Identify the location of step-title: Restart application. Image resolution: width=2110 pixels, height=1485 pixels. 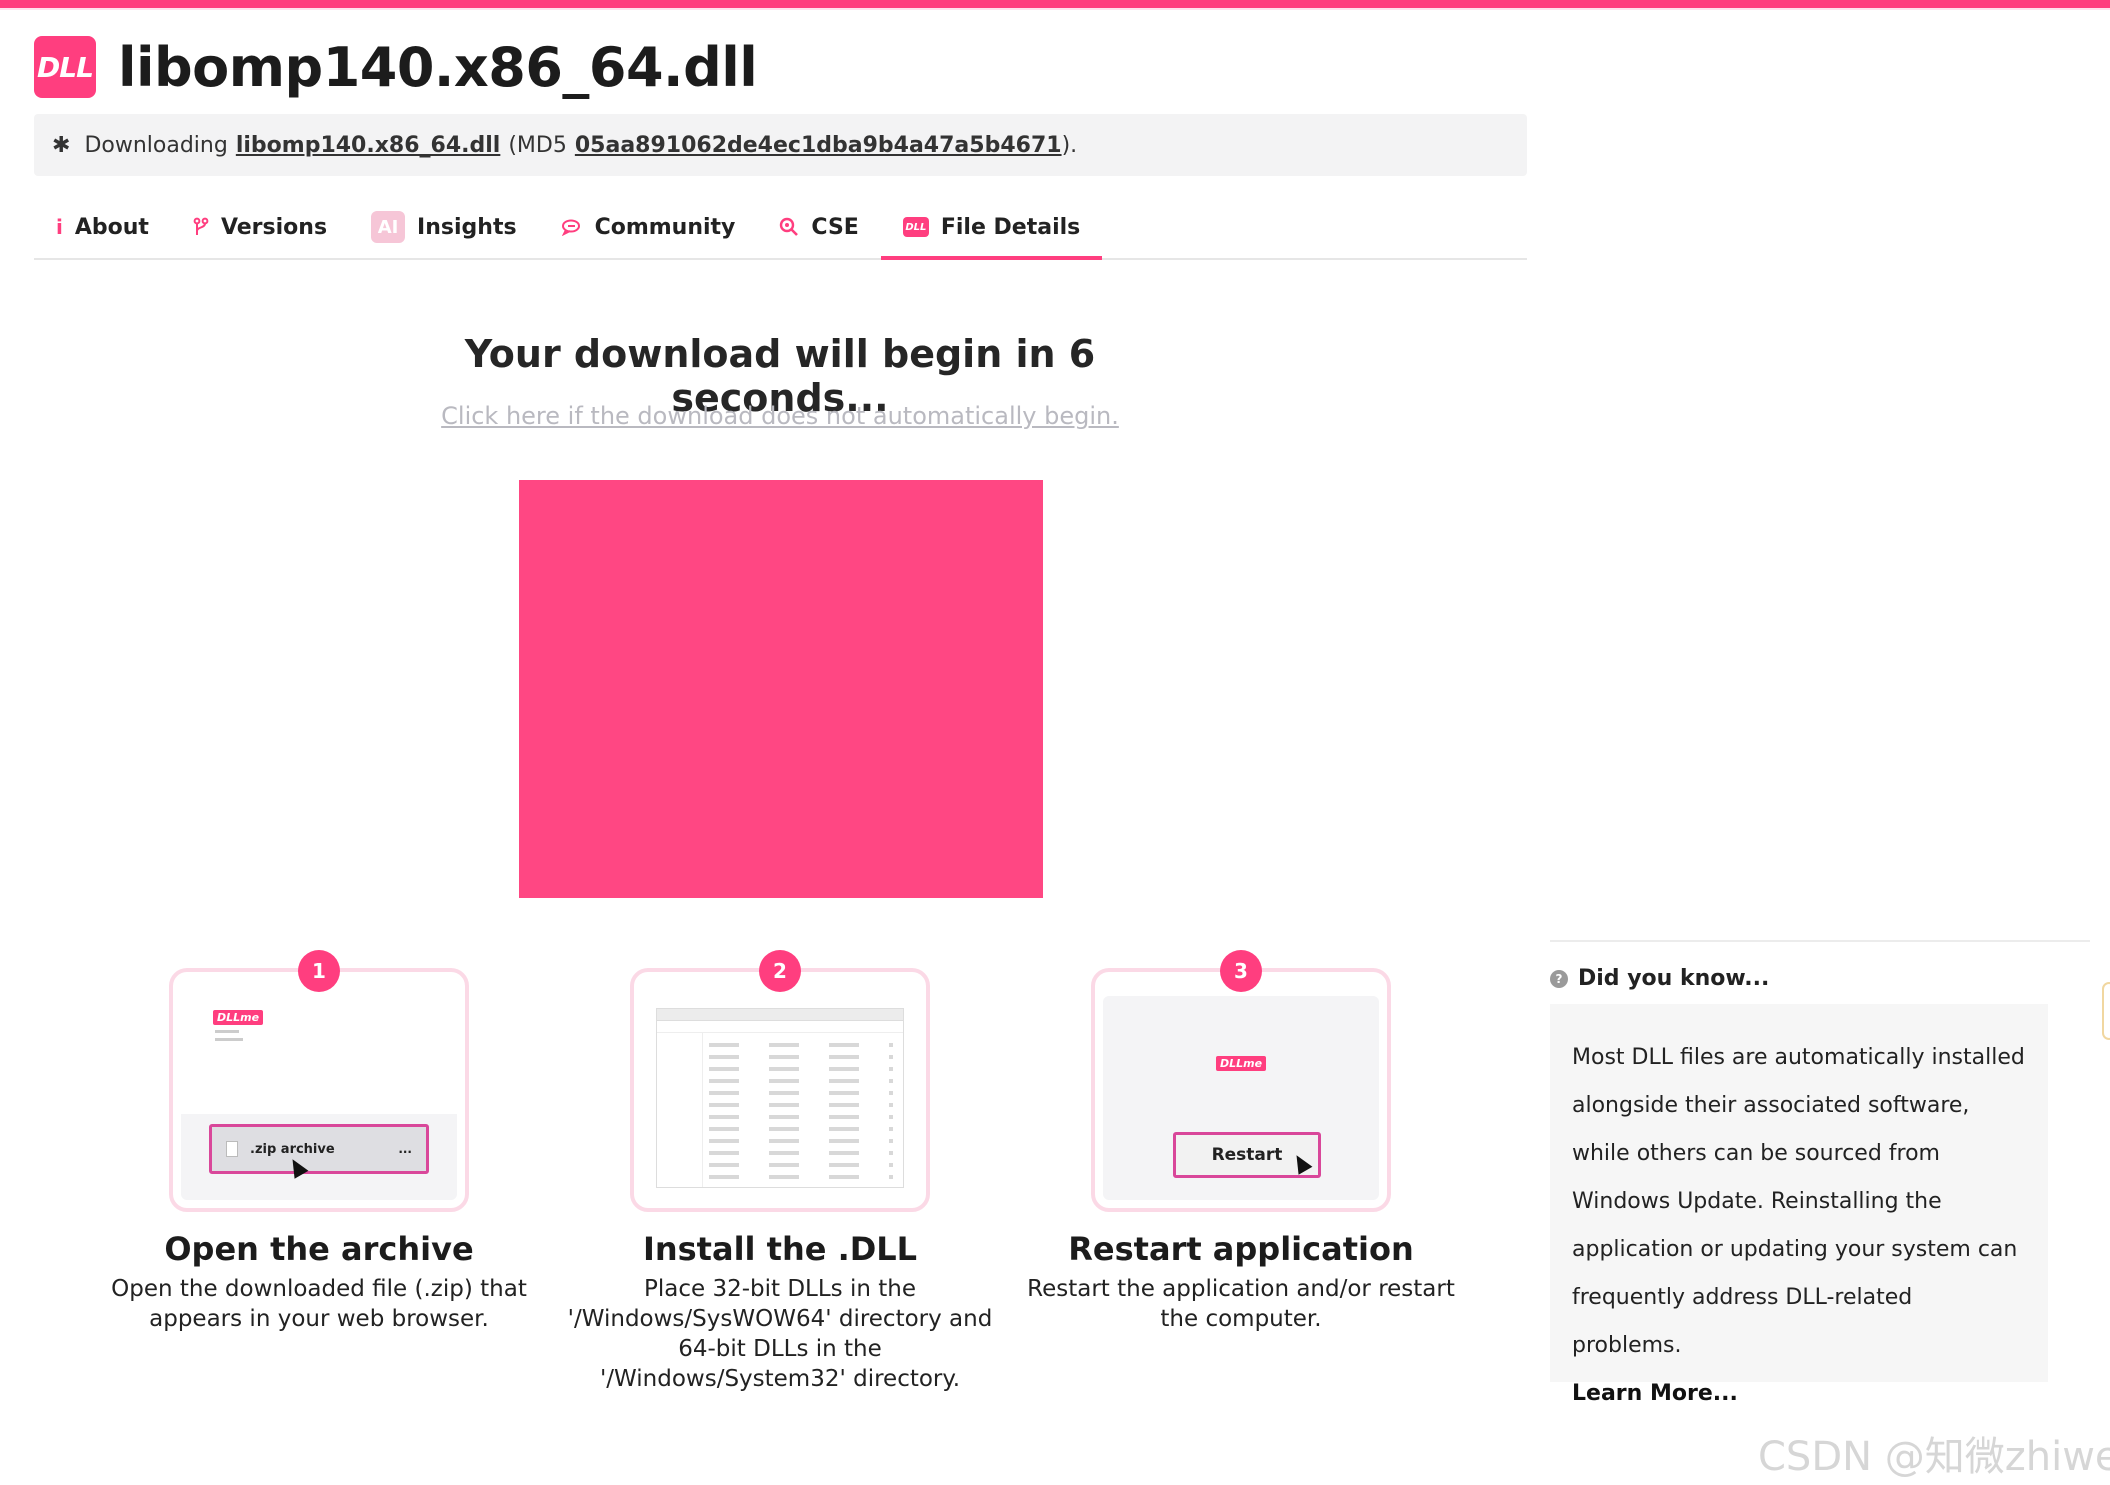
(1241, 1249).